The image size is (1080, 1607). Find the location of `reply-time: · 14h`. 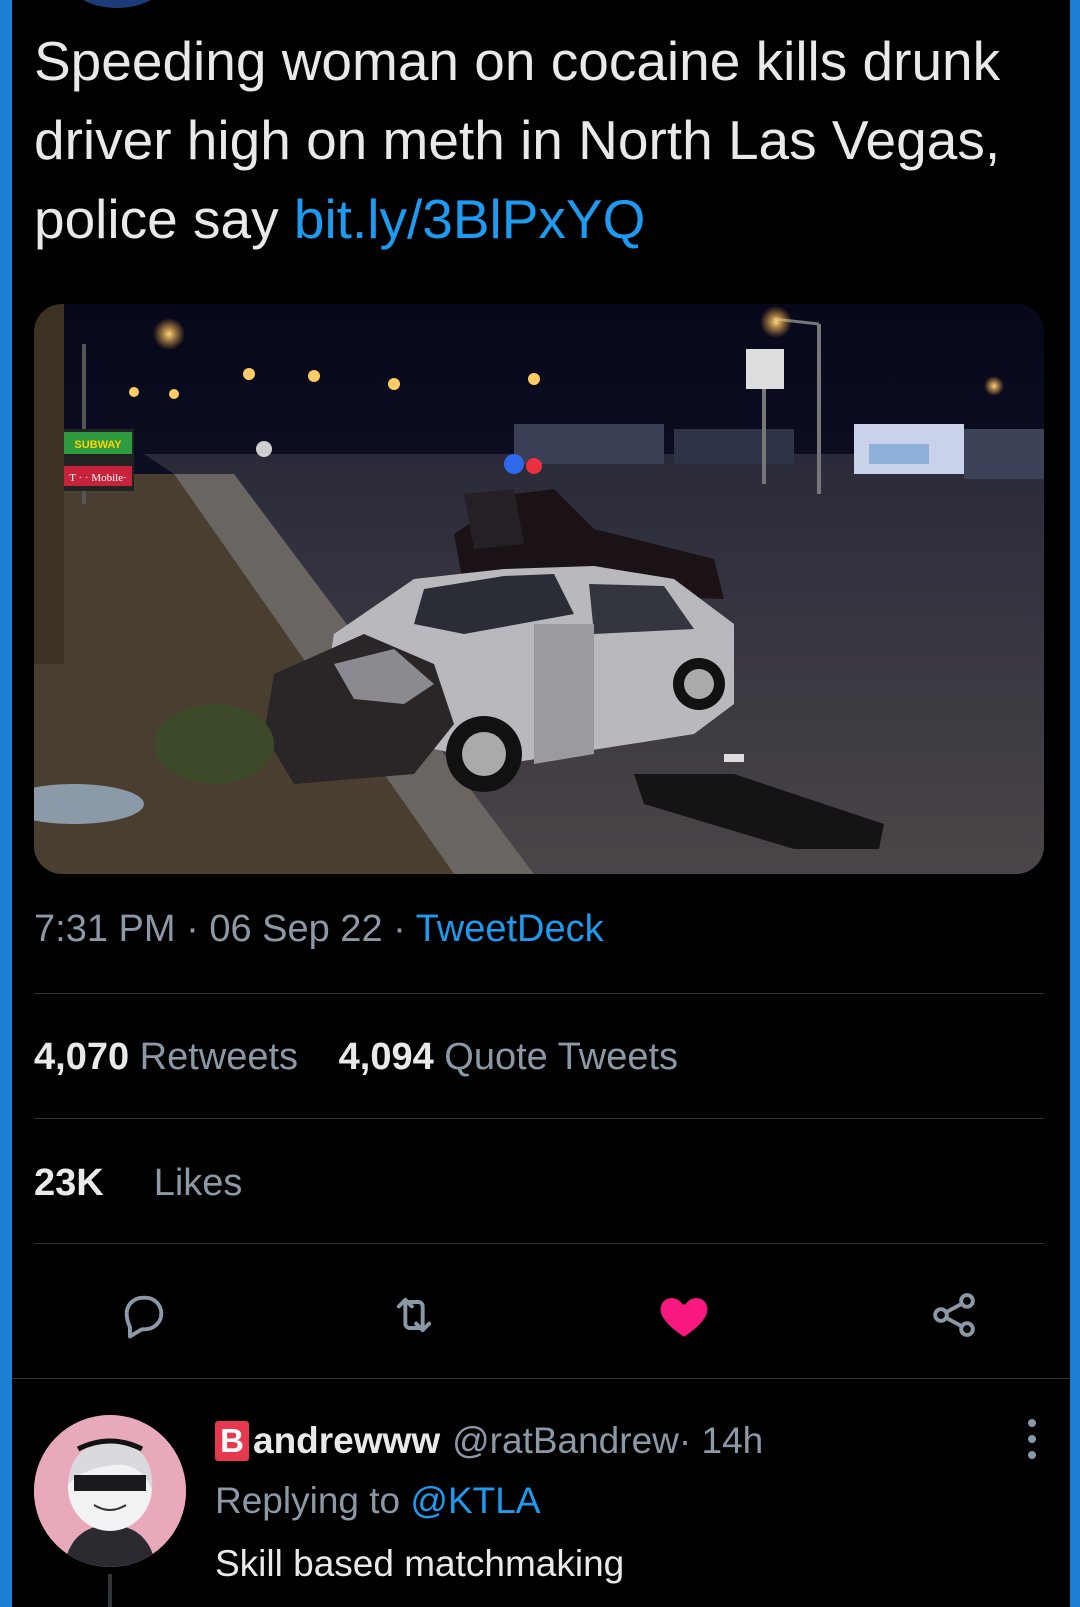

reply-time: · 14h is located at coordinates (721, 1441).